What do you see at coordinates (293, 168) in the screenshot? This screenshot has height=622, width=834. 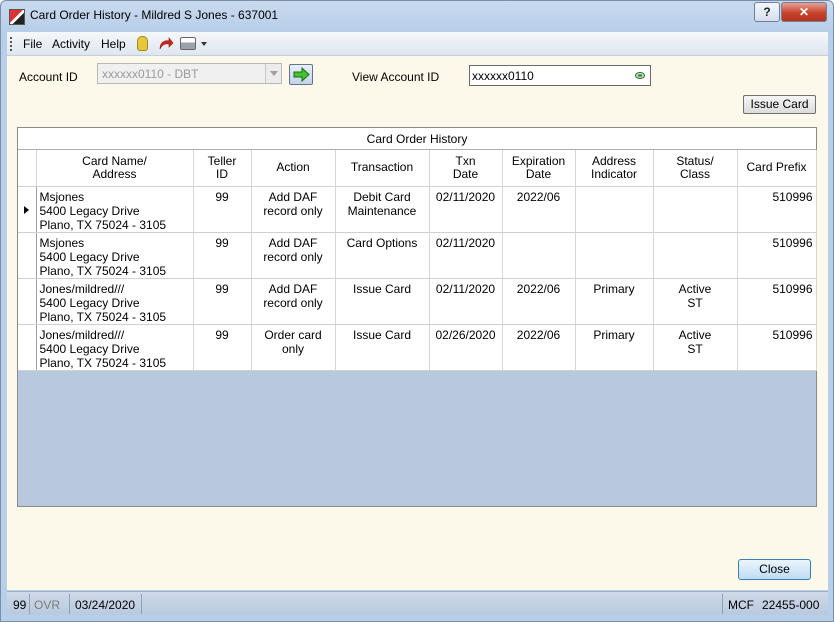 I see `column-header-action: Action` at bounding box center [293, 168].